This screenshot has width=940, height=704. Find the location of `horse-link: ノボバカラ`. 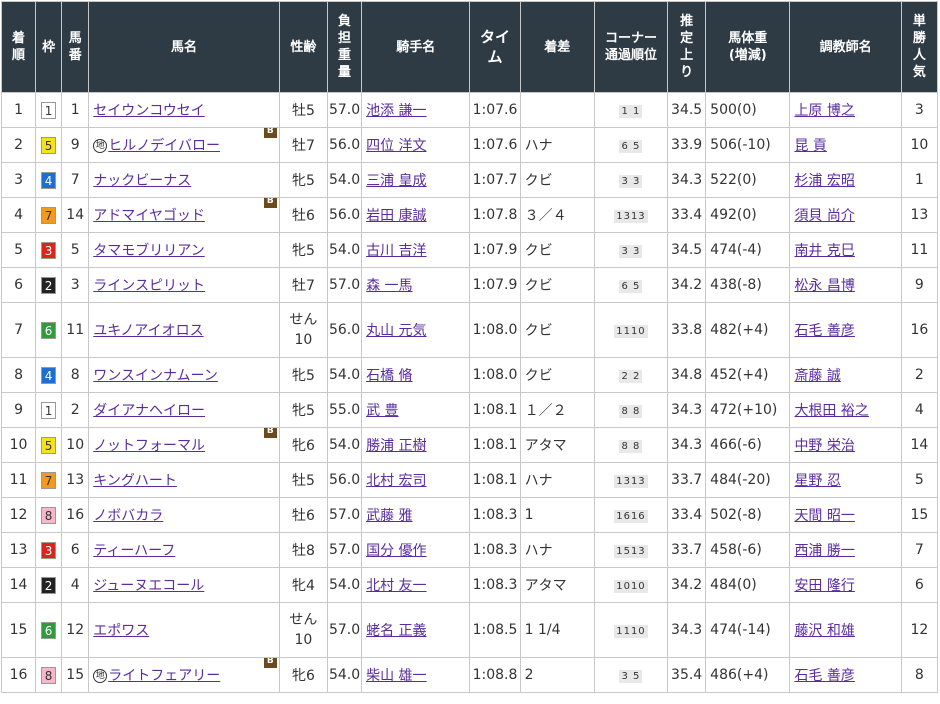

horse-link: ノボバカラ is located at coordinates (128, 516).